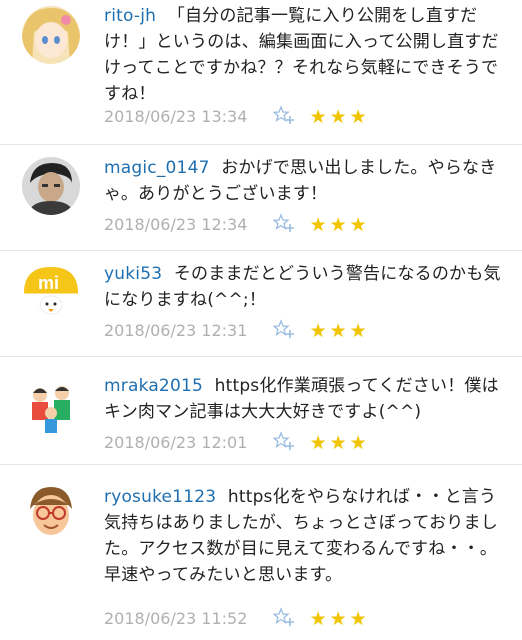  What do you see at coordinates (175, 619) in the screenshot?
I see `timestamp: 2018/06/23 11:52` at bounding box center [175, 619].